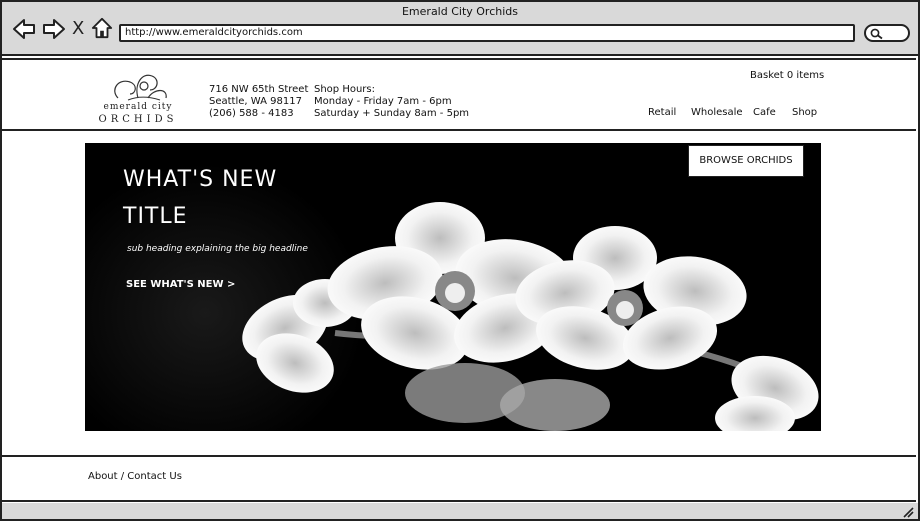 Image resolution: width=920 pixels, height=521 pixels. What do you see at coordinates (887, 33) in the screenshot?
I see `browser-search-box` at bounding box center [887, 33].